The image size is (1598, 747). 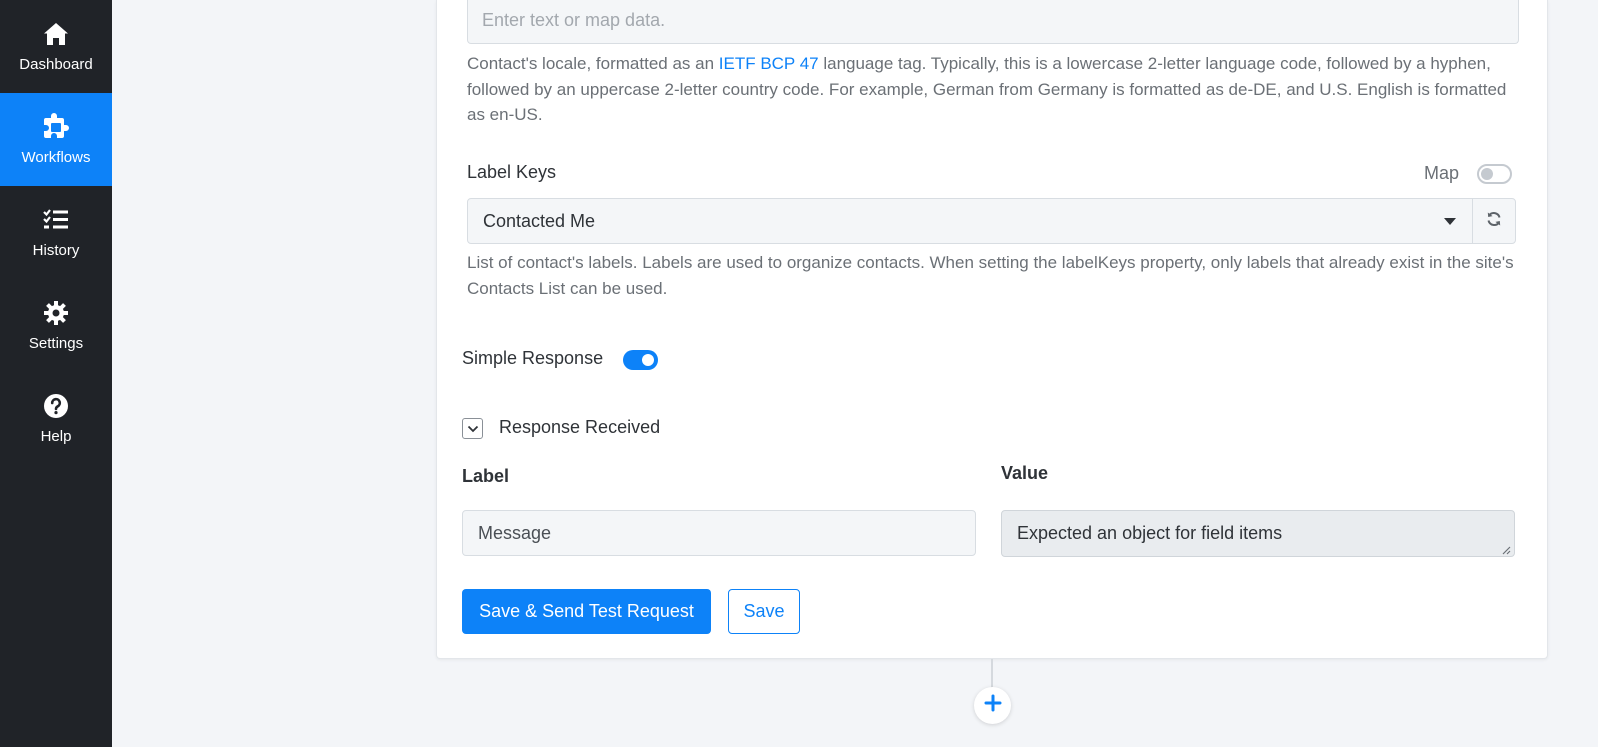 What do you see at coordinates (56, 343) in the screenshot?
I see `sidebar-item-label: Settings` at bounding box center [56, 343].